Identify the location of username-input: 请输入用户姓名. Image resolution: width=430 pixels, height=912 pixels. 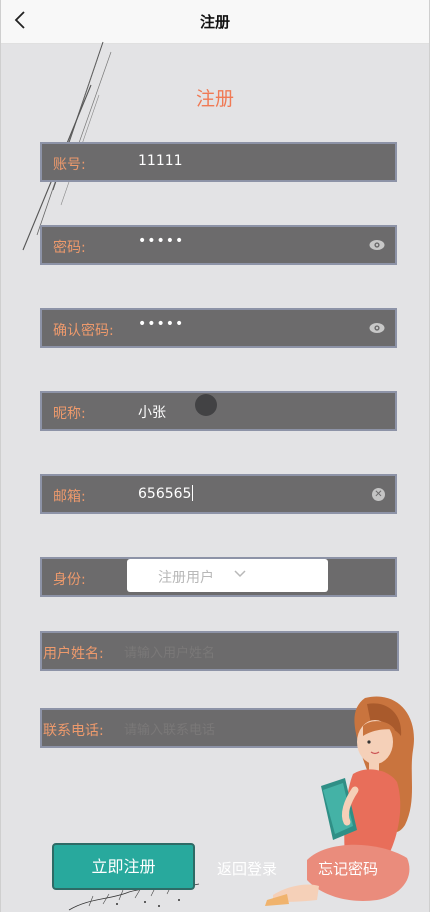
(169, 651).